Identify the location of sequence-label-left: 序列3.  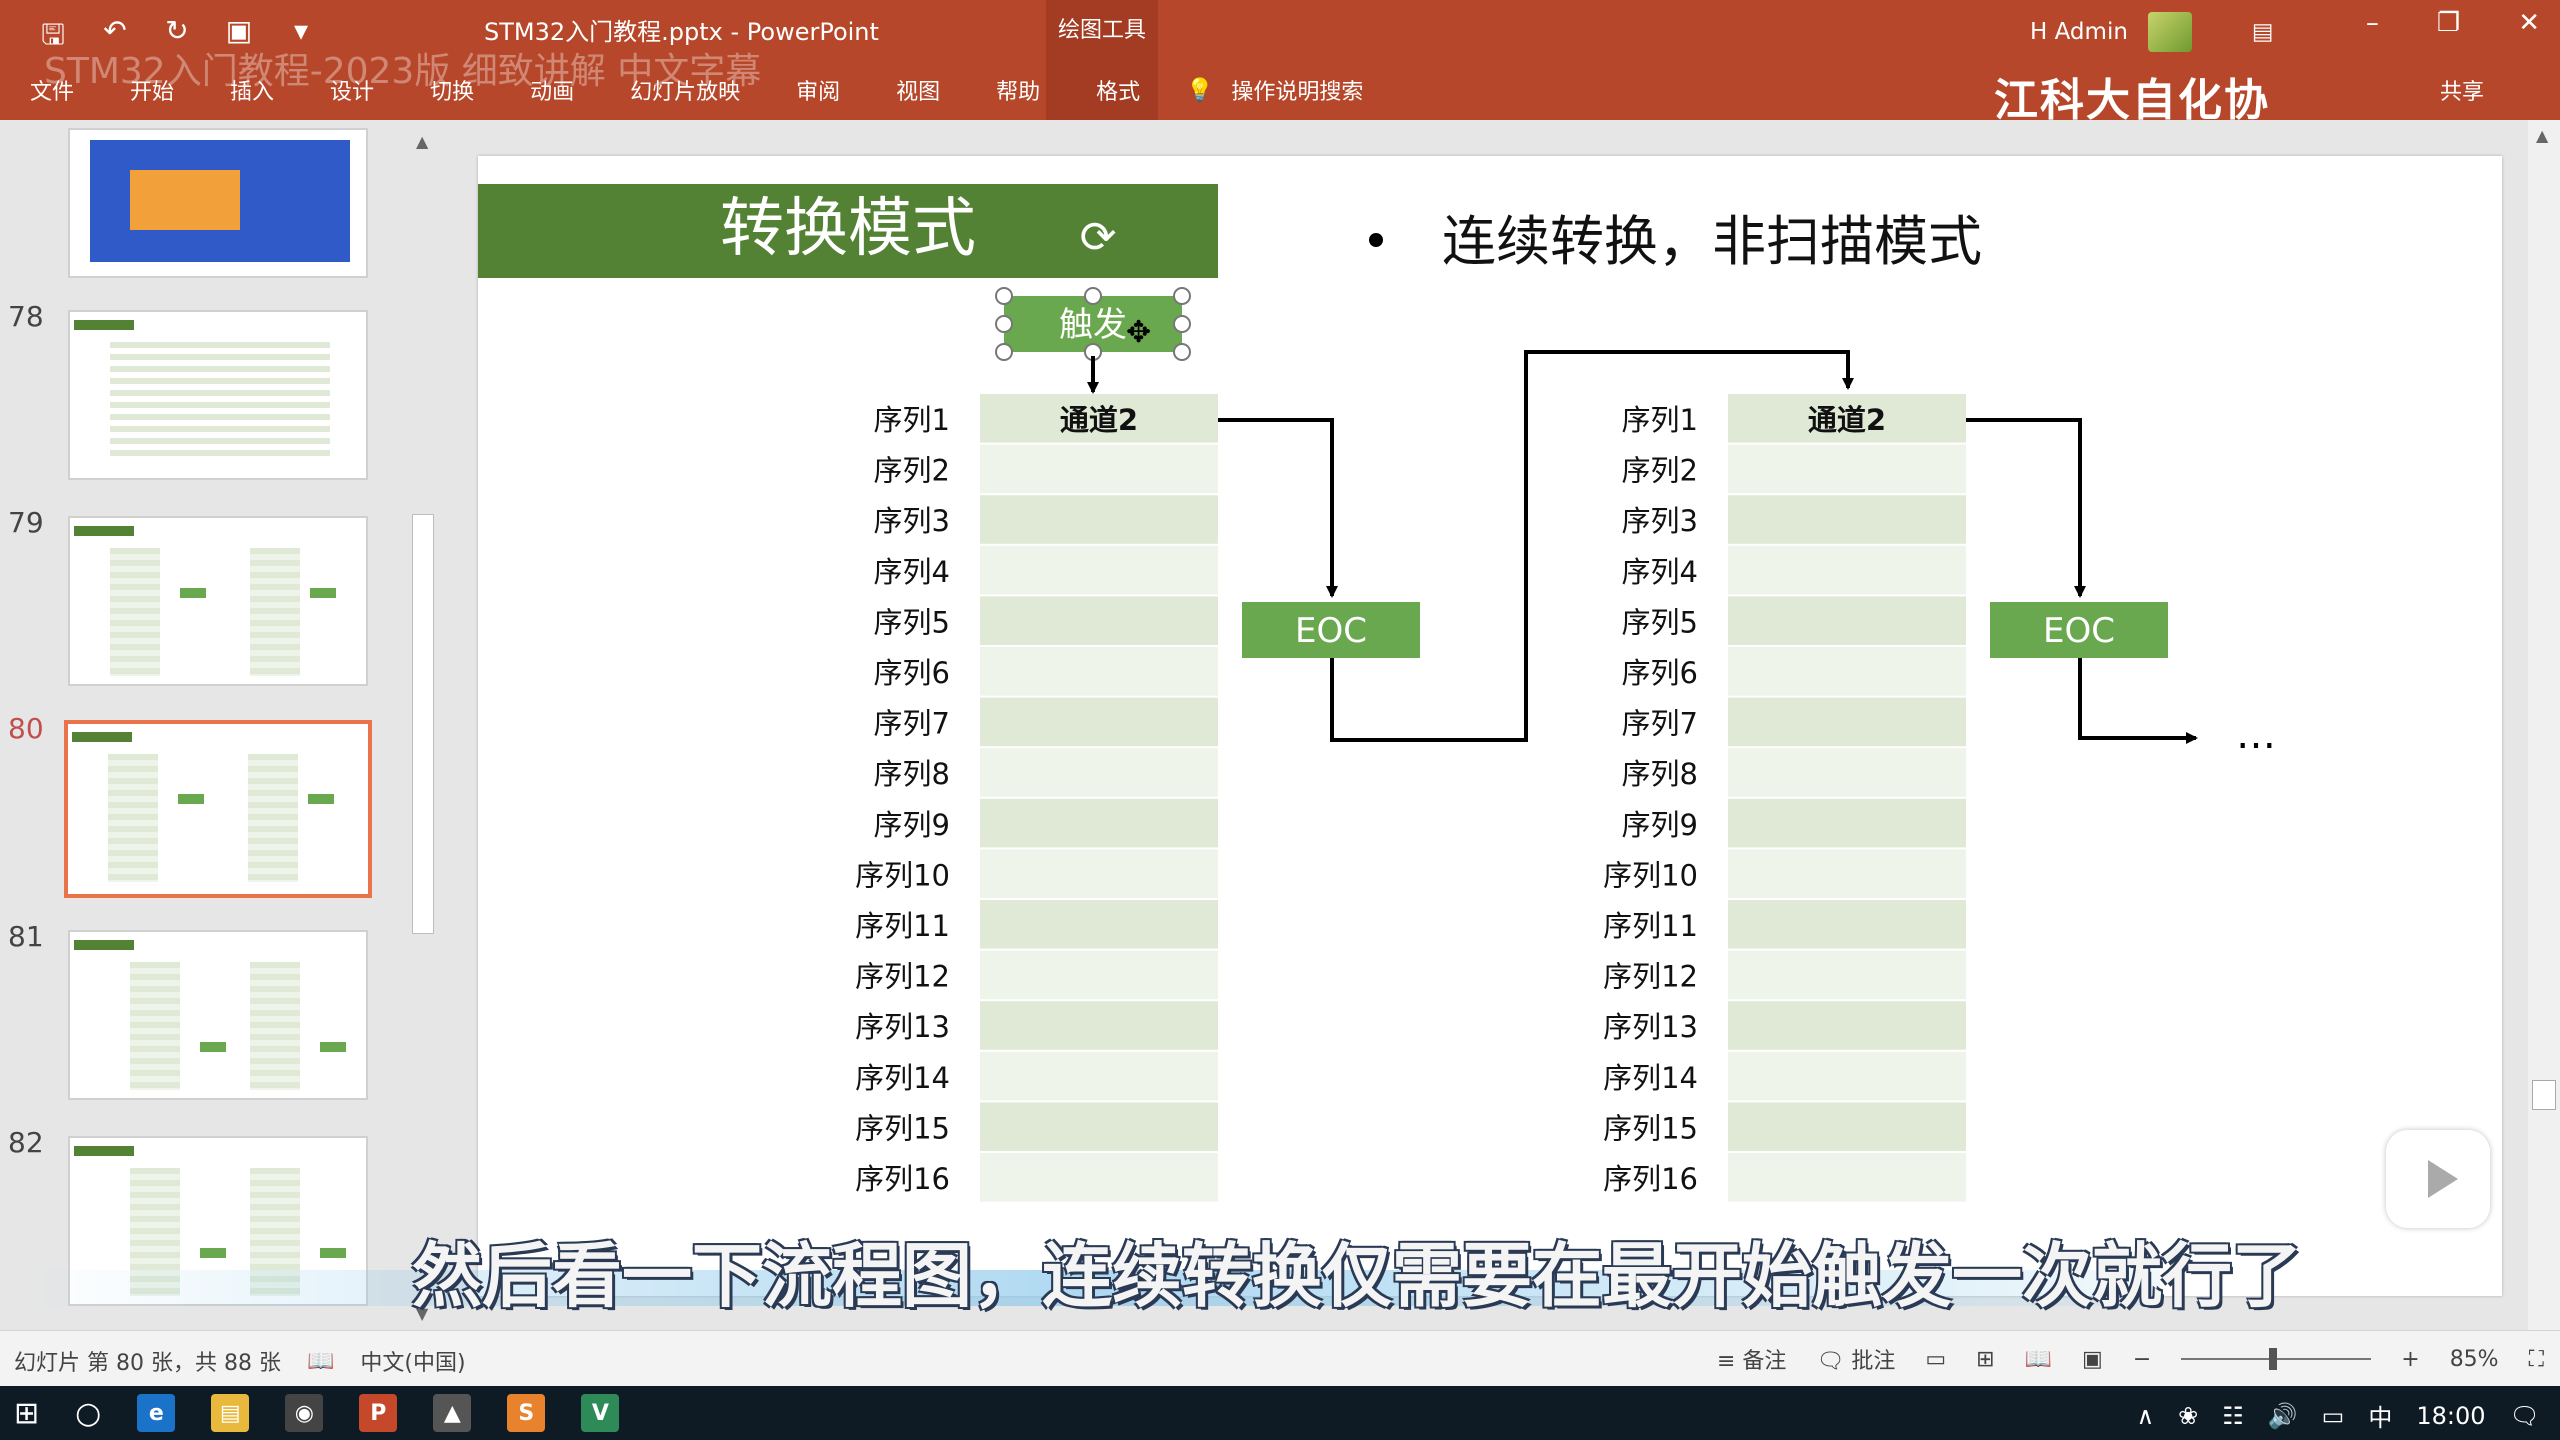
(912, 521).